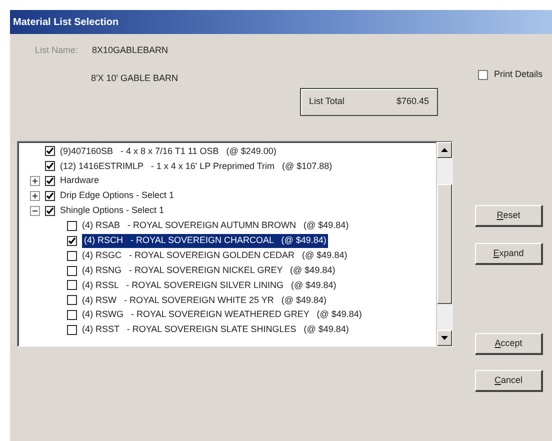 This screenshot has height=441, width=552. What do you see at coordinates (412, 101) in the screenshot?
I see `total-value: $760.45` at bounding box center [412, 101].